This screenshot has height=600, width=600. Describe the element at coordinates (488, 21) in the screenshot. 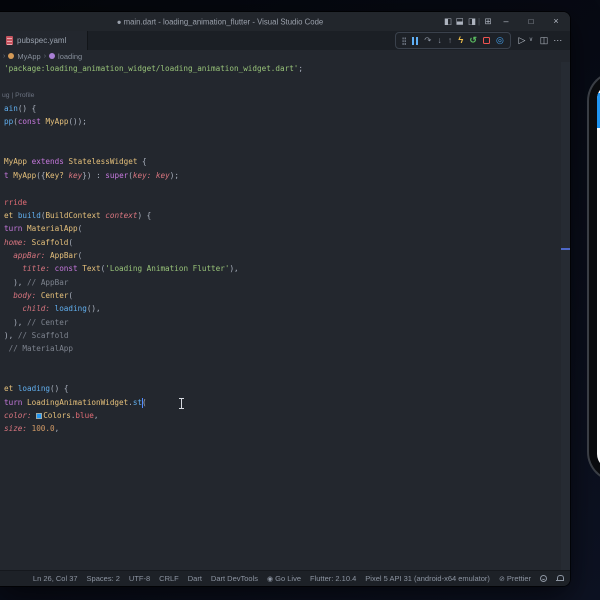

I see `customize-layout-icon: ⊞` at that location.